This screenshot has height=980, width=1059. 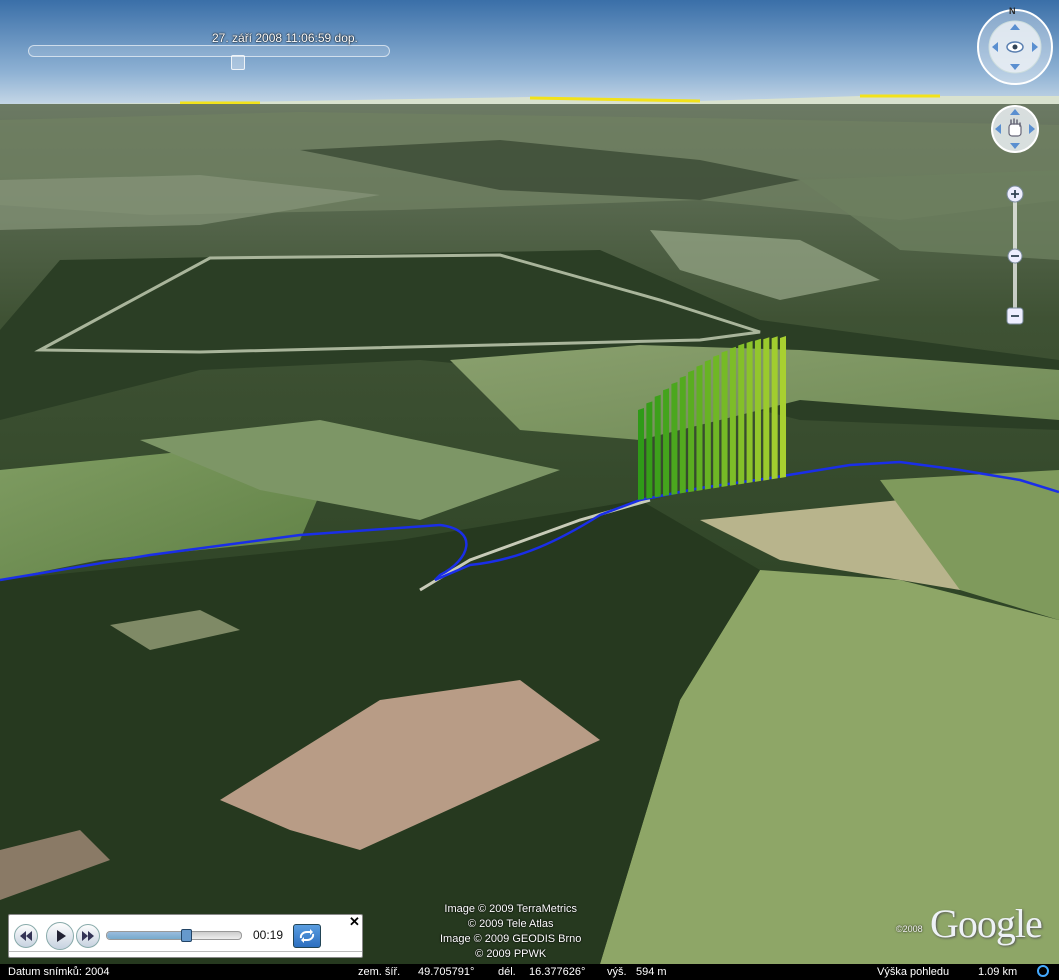 What do you see at coordinates (1015, 129) in the screenshot?
I see `move-control` at bounding box center [1015, 129].